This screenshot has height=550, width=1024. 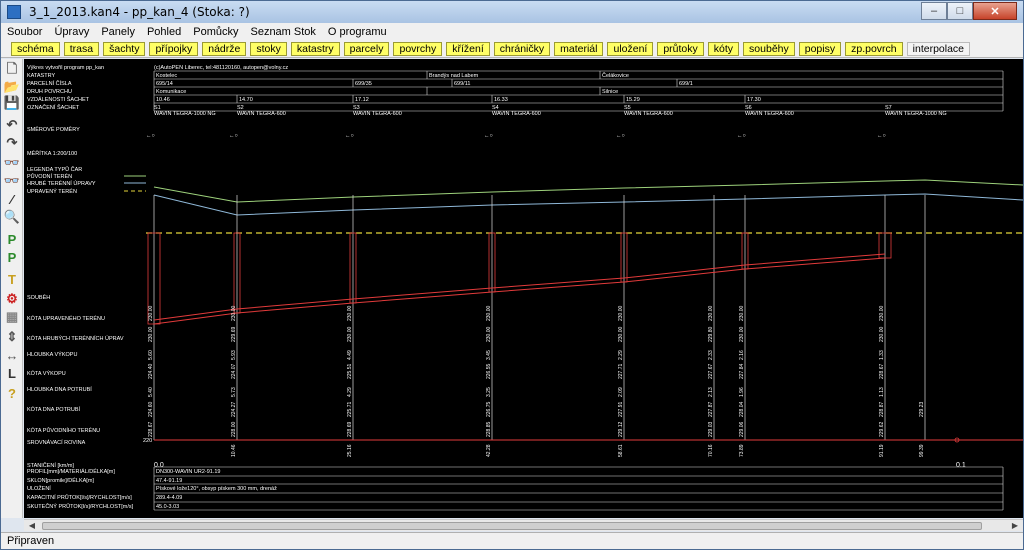 I want to click on value-hloubka-dna-1: 5.73, so click(x=234, y=392).